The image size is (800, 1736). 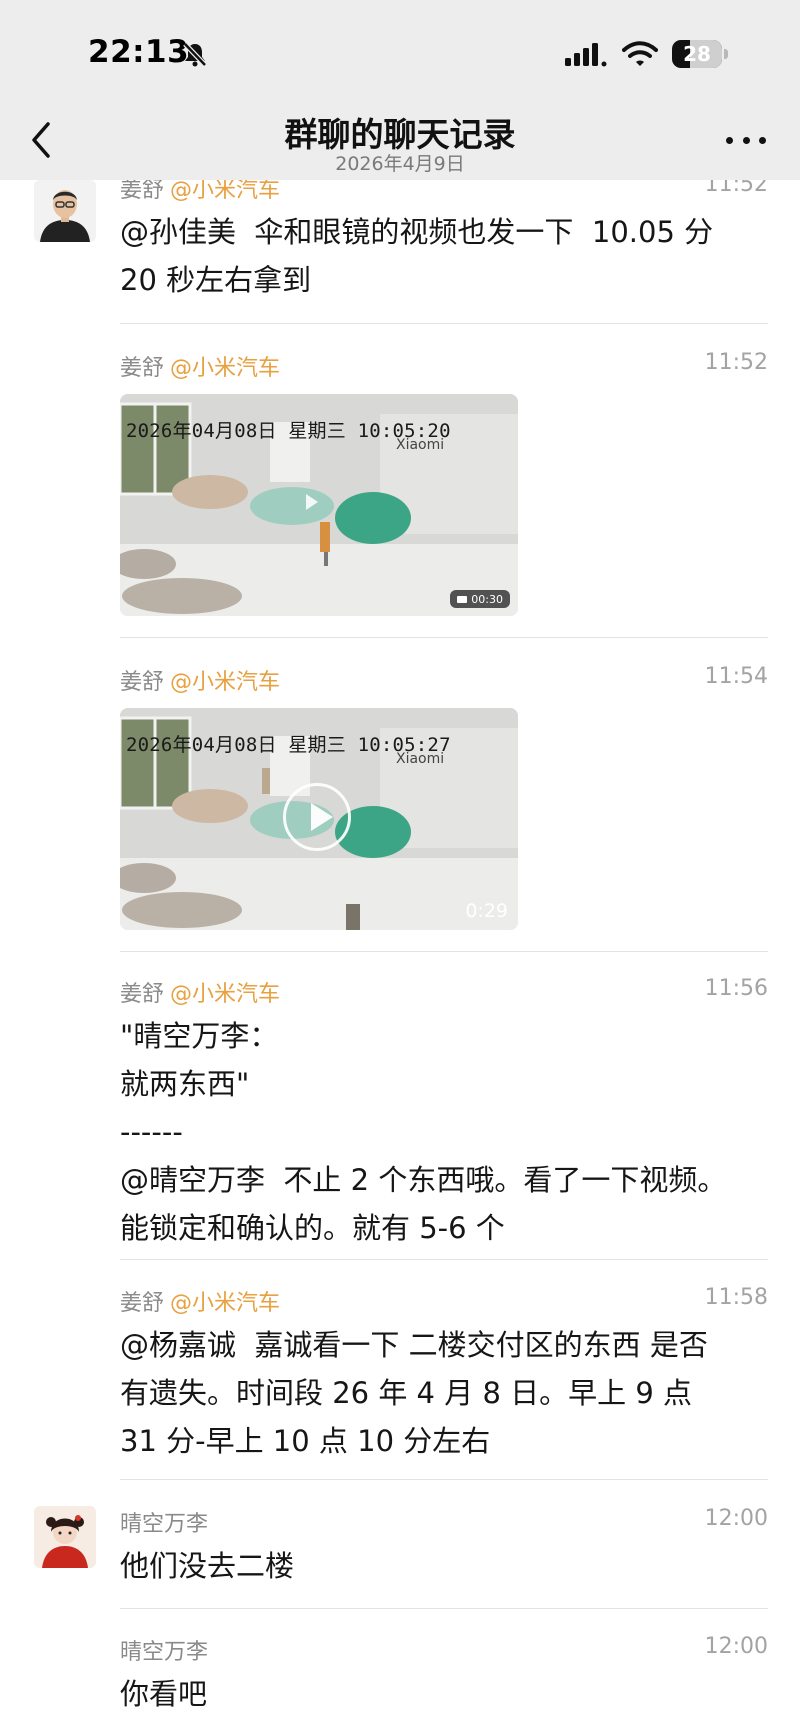 I want to click on cellular-signal-icon, so click(x=586, y=55).